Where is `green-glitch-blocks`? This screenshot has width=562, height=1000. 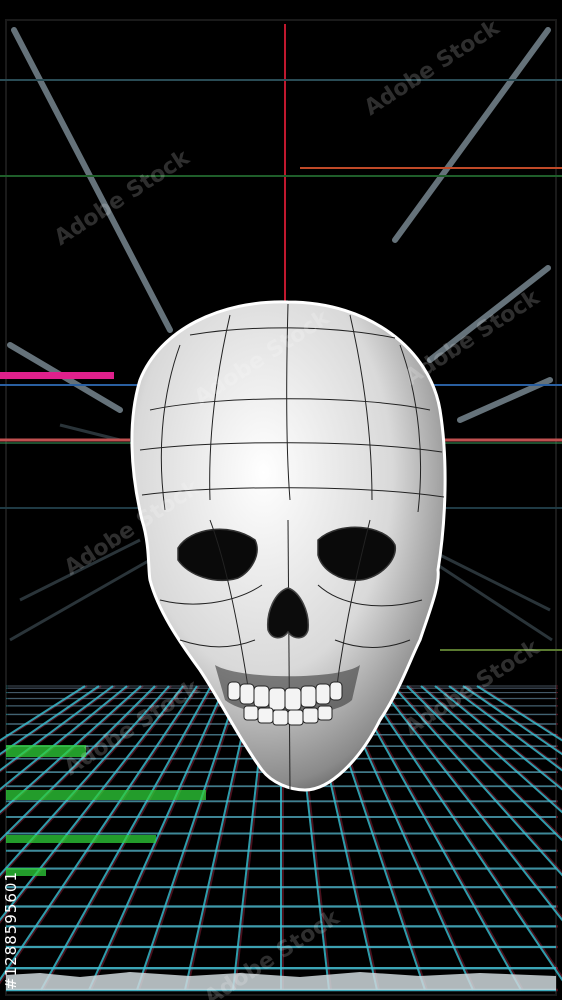
green-glitch-blocks is located at coordinates (106, 810).